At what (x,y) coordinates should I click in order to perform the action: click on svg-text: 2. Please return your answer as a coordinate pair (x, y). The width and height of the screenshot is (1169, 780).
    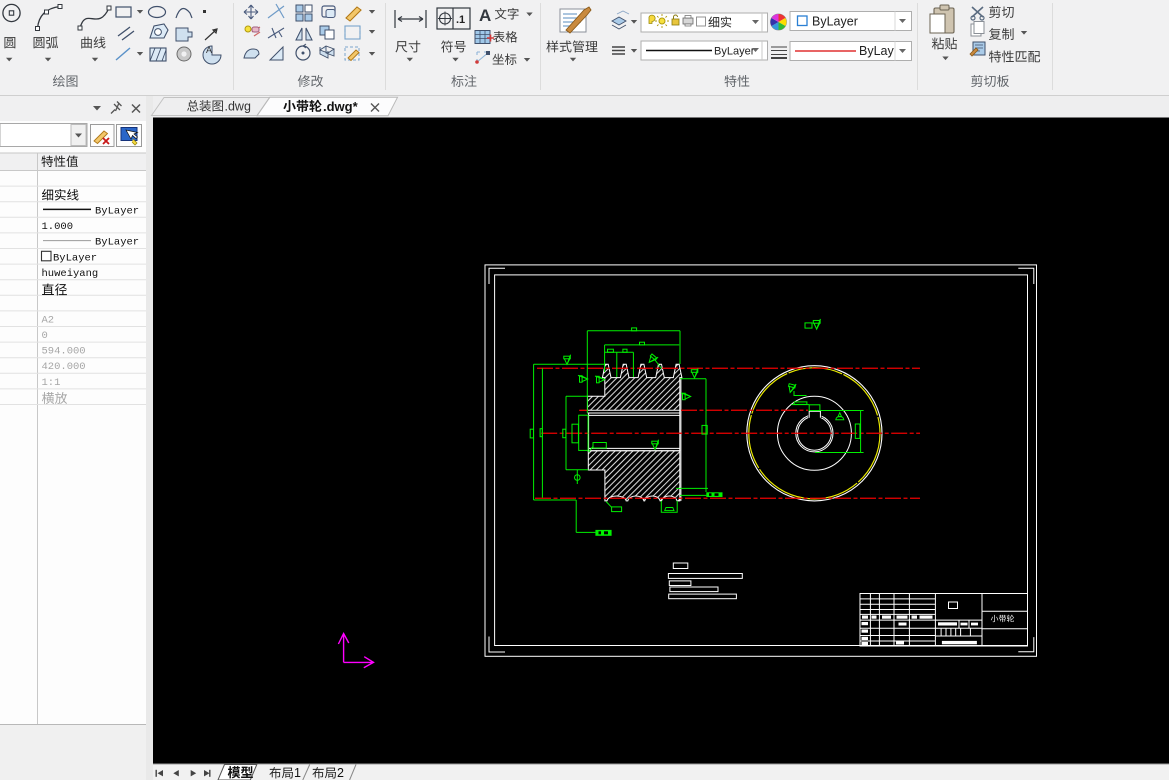
    Looking at the image, I should click on (340, 773).